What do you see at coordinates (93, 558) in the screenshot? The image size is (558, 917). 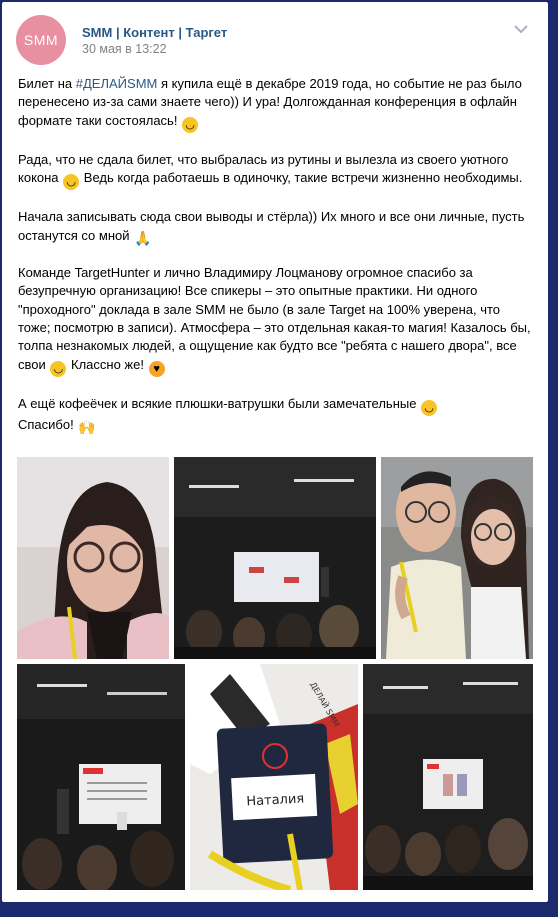 I see `photo-selfie-woman` at bounding box center [93, 558].